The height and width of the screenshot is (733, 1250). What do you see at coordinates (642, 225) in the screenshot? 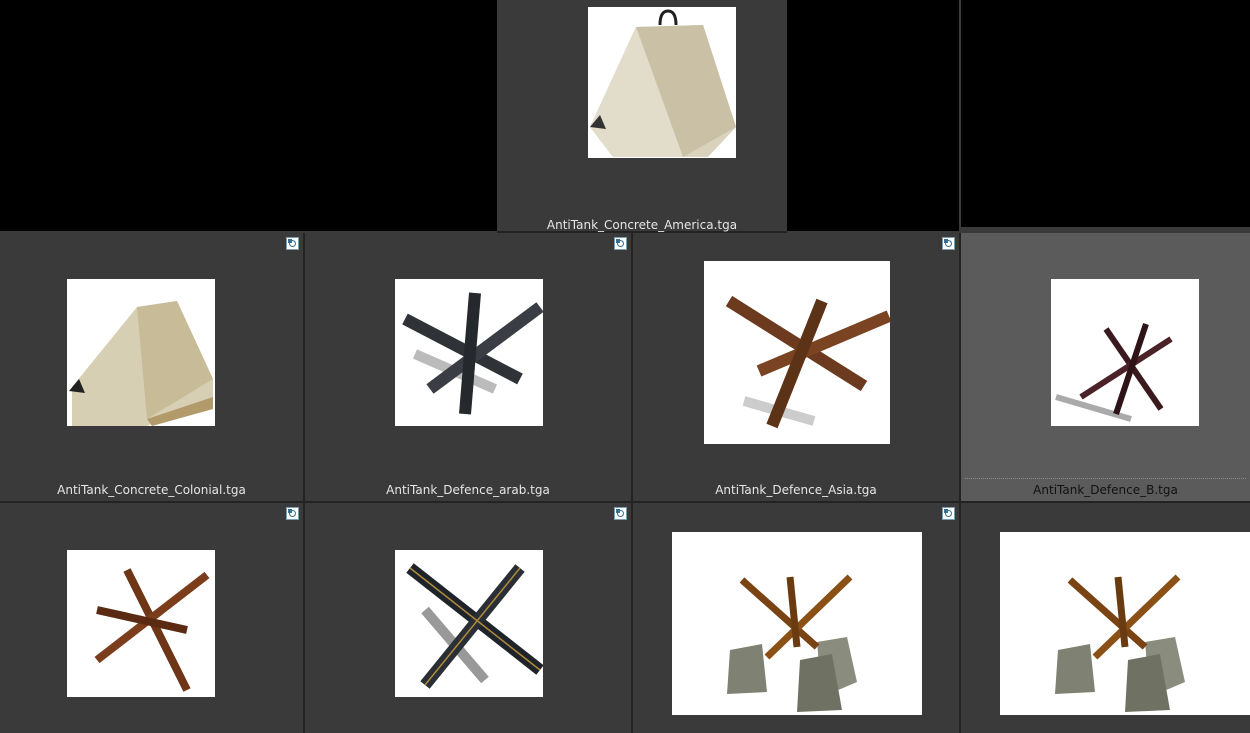
I see `file-name: AntiTank_Concrete_America.tga` at bounding box center [642, 225].